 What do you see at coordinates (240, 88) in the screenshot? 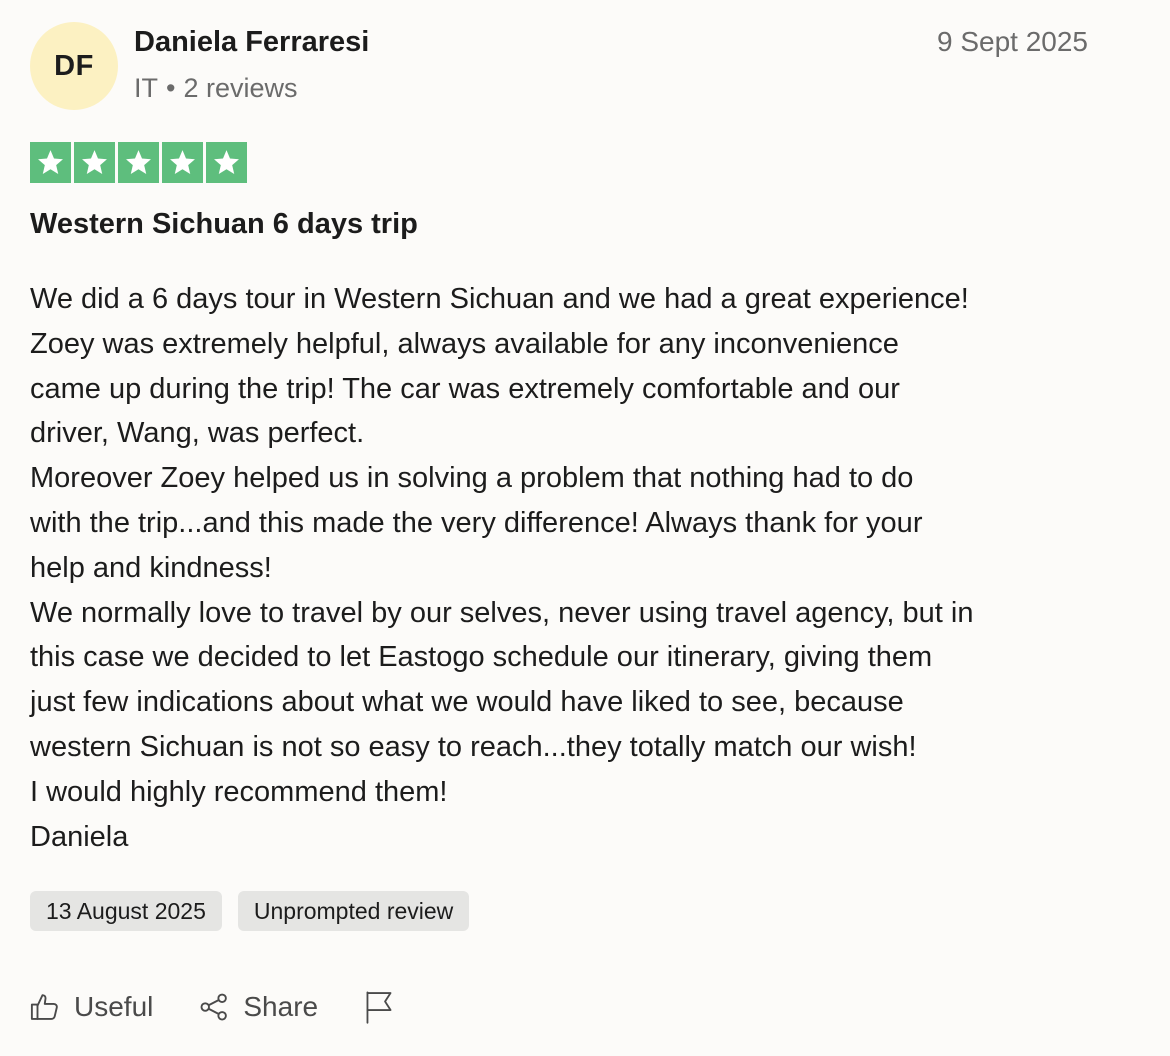
I see `author-review-count: 2 reviews` at bounding box center [240, 88].